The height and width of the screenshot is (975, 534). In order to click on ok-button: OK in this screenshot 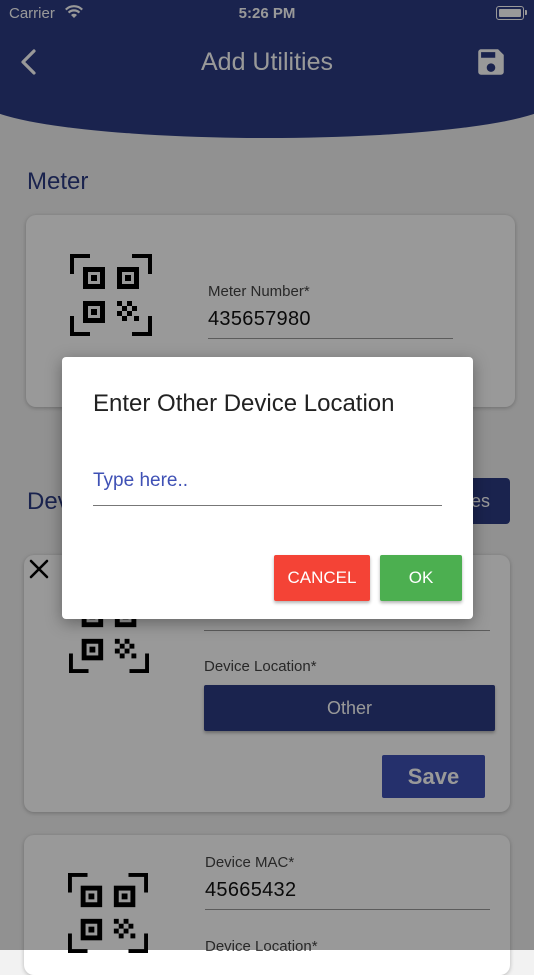, I will do `click(421, 578)`.